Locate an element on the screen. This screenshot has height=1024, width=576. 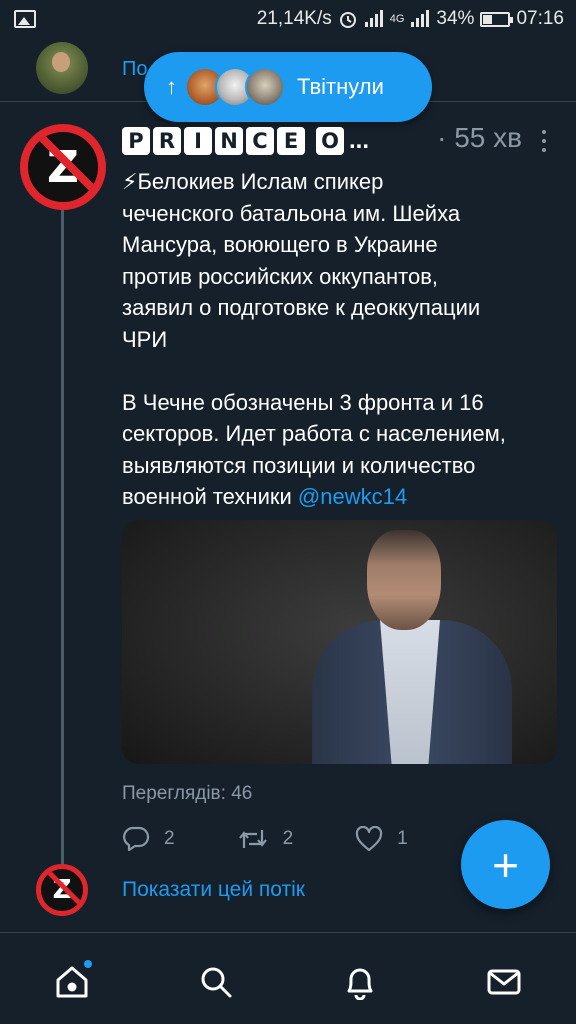
notifications-icon is located at coordinates (360, 984).